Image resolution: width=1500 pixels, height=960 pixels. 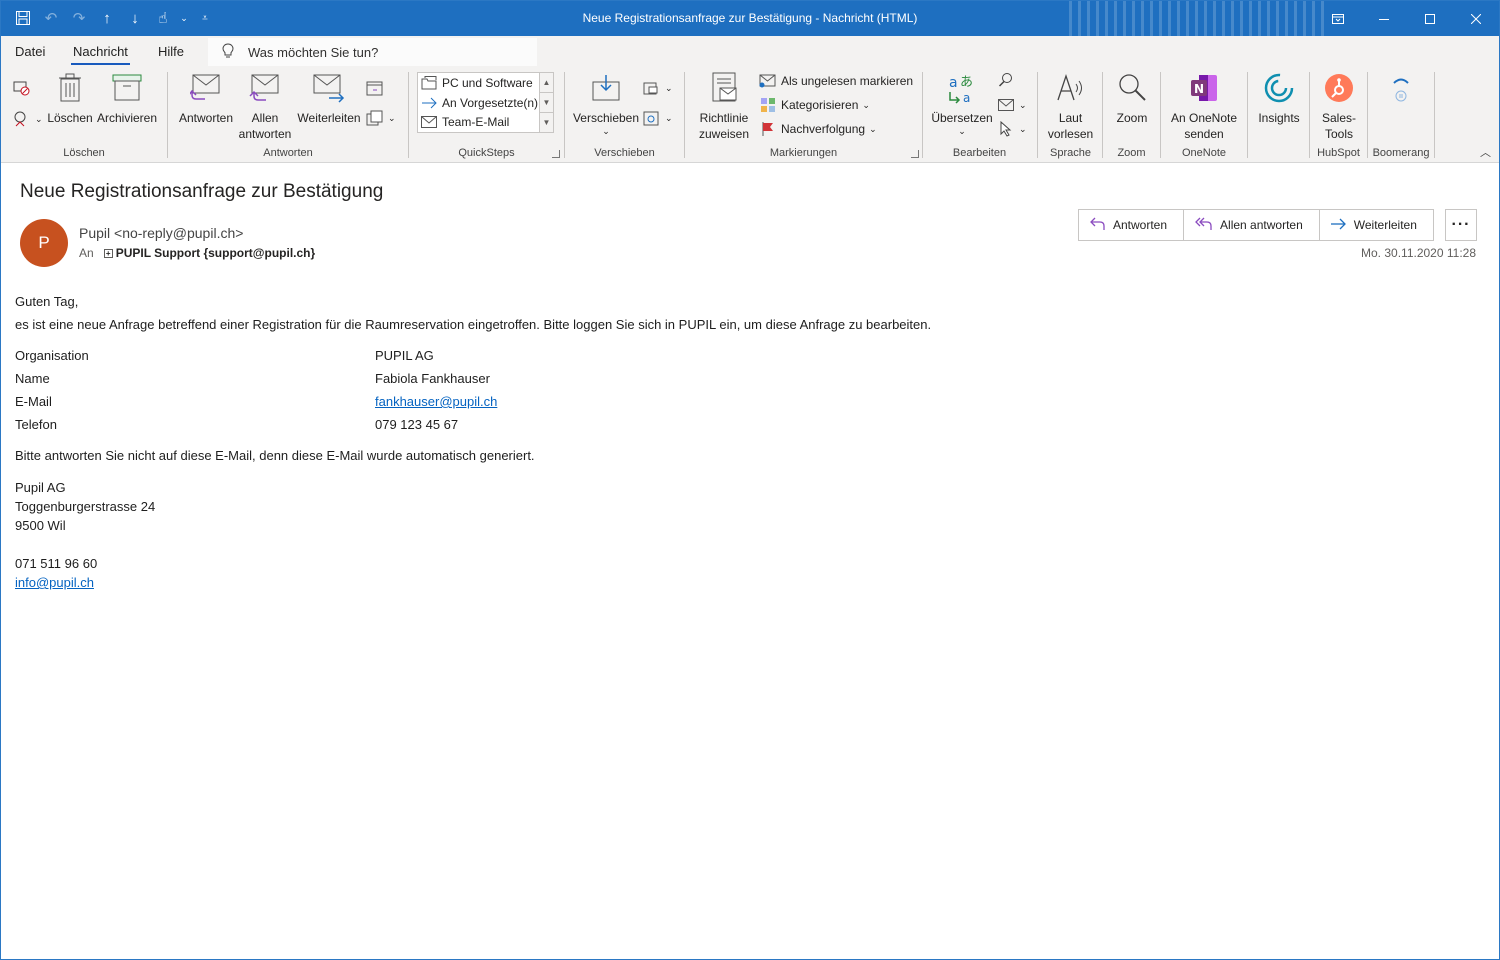 I want to click on message-sender: Pupil <no-reply@pupil.ch>, so click(x=161, y=233).